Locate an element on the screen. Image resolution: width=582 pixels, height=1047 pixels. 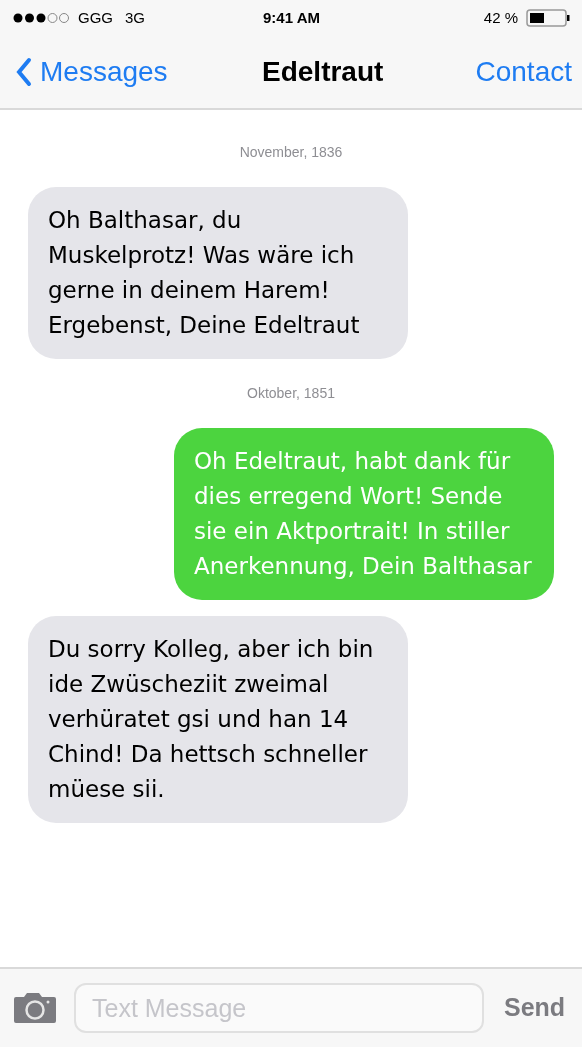
outgoing-message-bubble: Oh Edeltraut, habt dank für dies erregend Wort! Sende sie ein Aktportrait! In stiller Anerkennung, Dein Balthasar is located at coordinates (364, 514).